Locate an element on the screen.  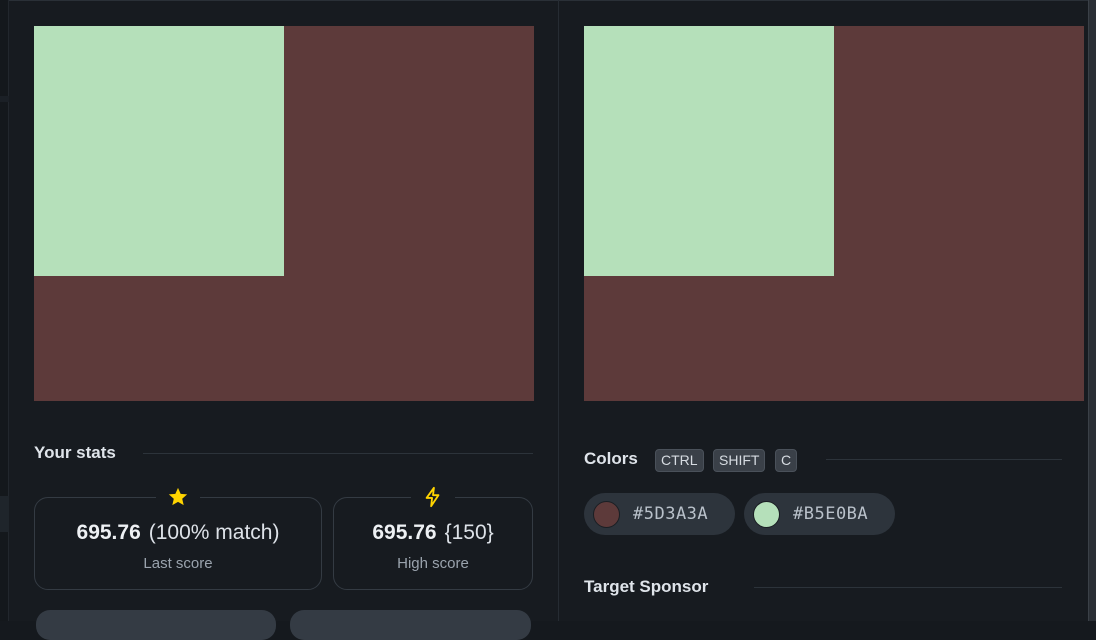
color-chip-dark: #5D3A3A is located at coordinates (659, 514).